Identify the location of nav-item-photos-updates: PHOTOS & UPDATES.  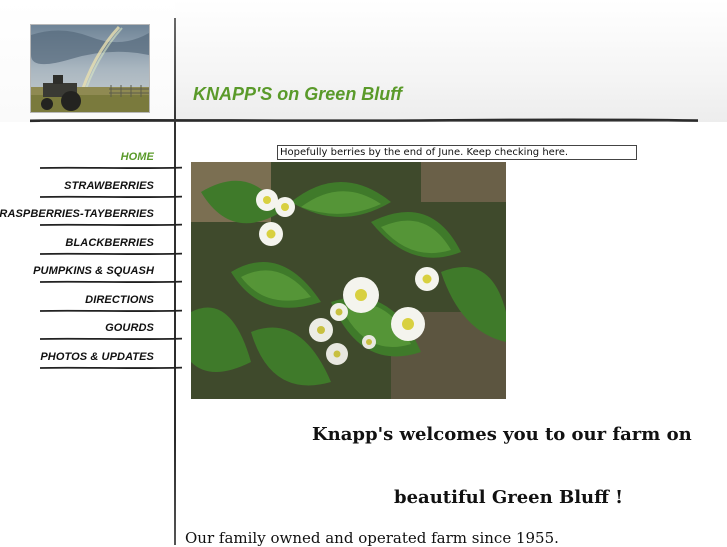
(92, 360).